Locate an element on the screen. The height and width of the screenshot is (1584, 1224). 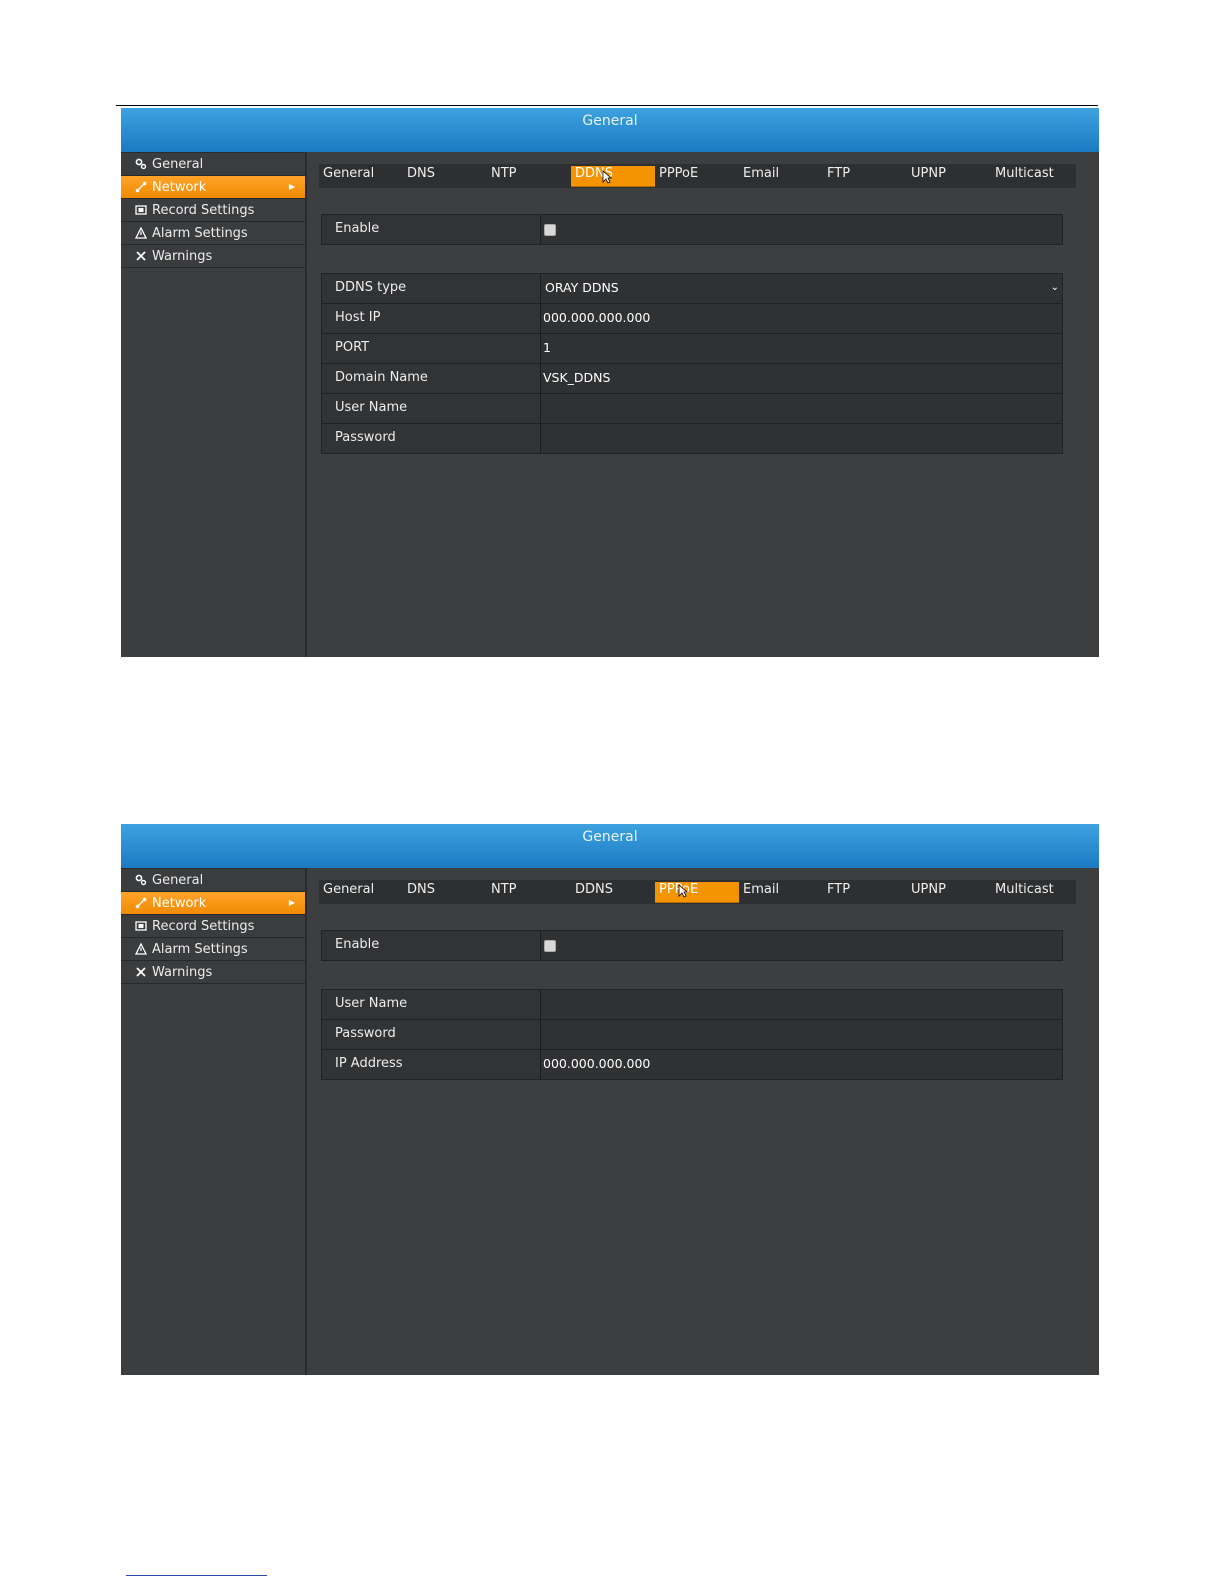
form-row-ip-address: IP Address 000.000.000.000 is located at coordinates (692, 1064).